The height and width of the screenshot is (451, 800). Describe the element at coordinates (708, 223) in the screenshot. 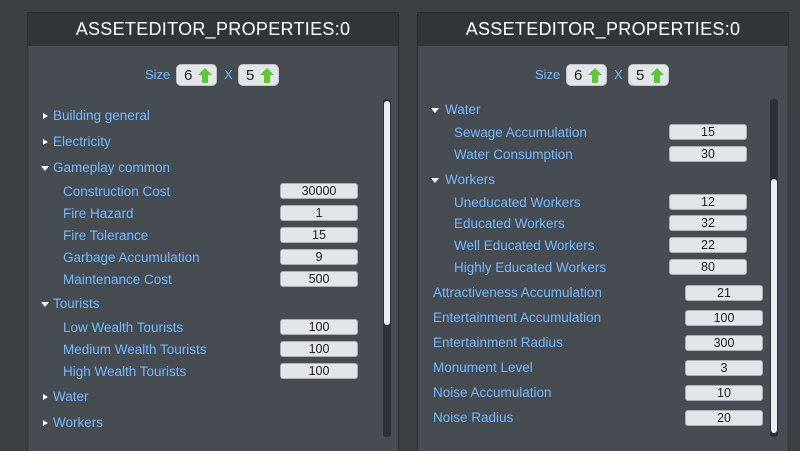

I see `educated-workers-input: 32` at that location.